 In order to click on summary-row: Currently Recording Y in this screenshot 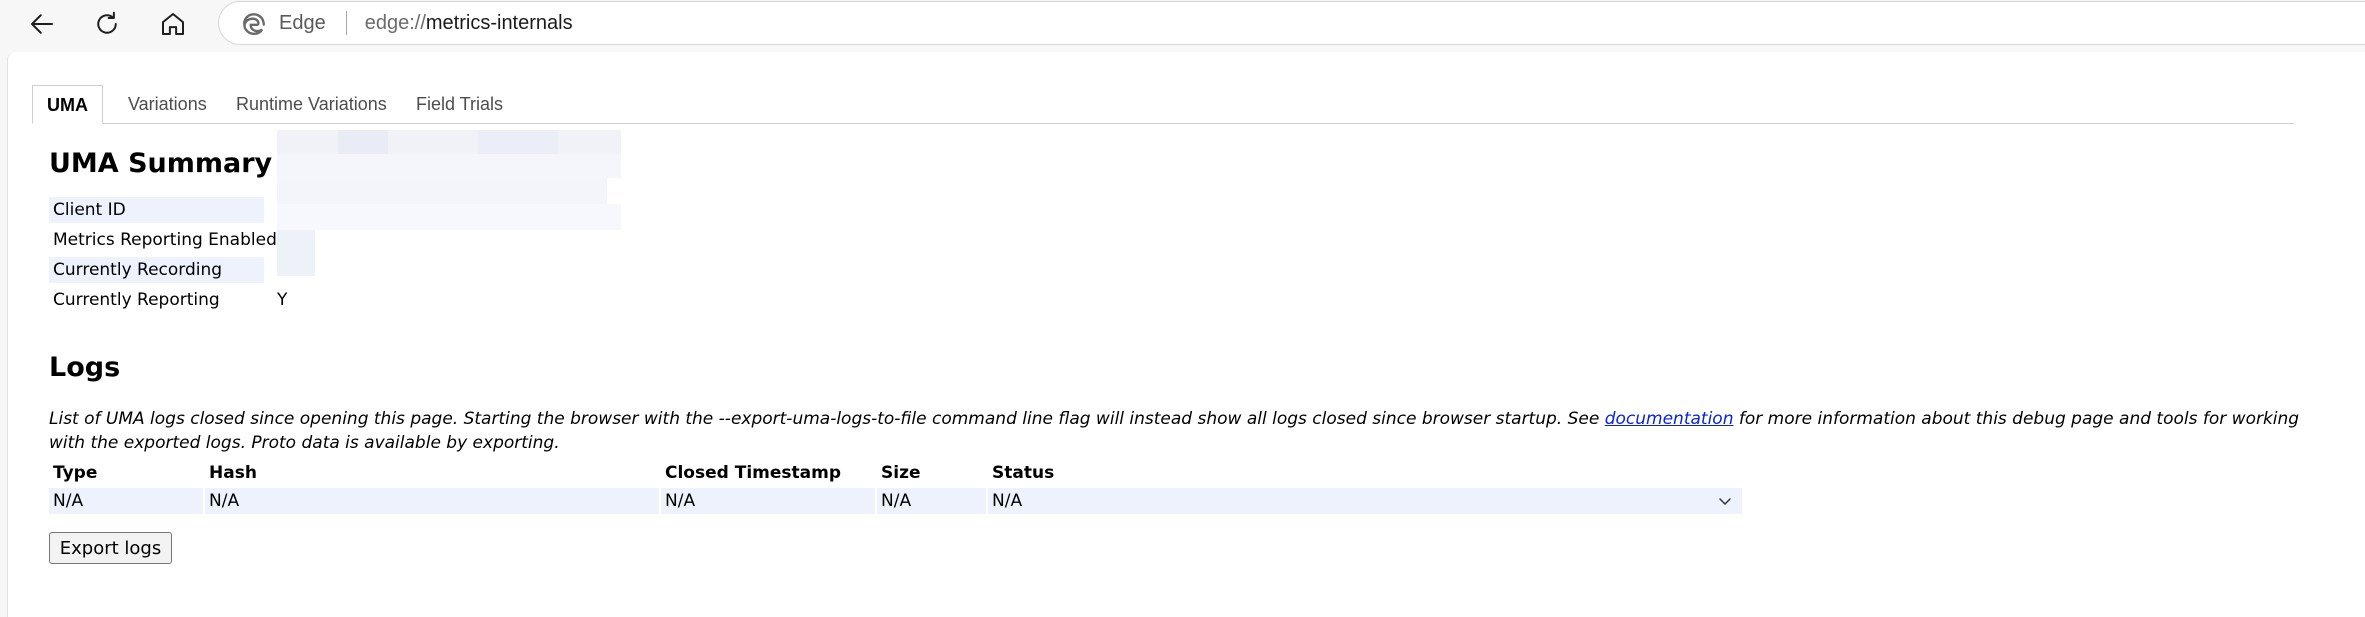, I will do `click(168, 270)`.